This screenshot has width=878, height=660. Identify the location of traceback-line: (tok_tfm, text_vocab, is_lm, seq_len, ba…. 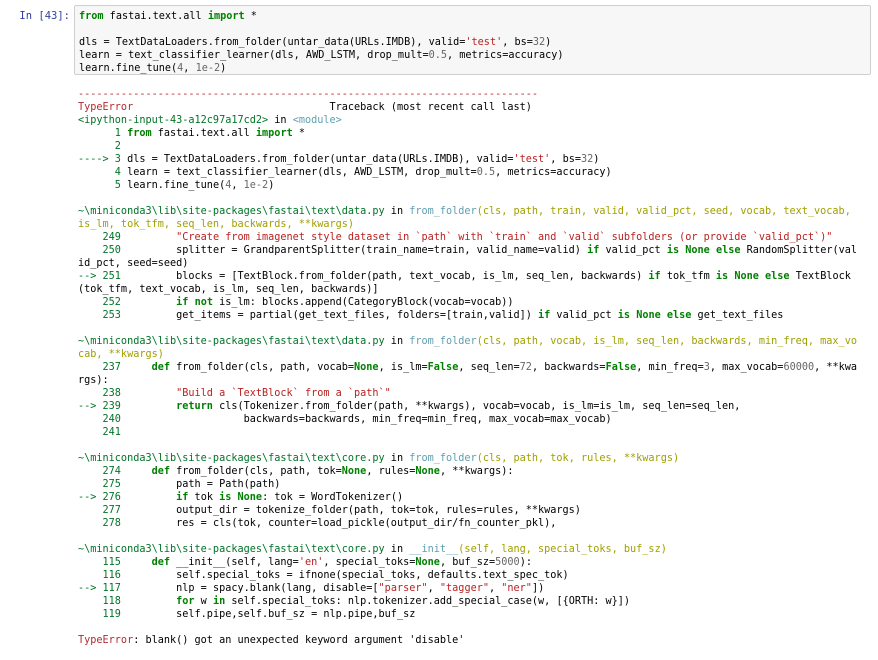
(228, 289).